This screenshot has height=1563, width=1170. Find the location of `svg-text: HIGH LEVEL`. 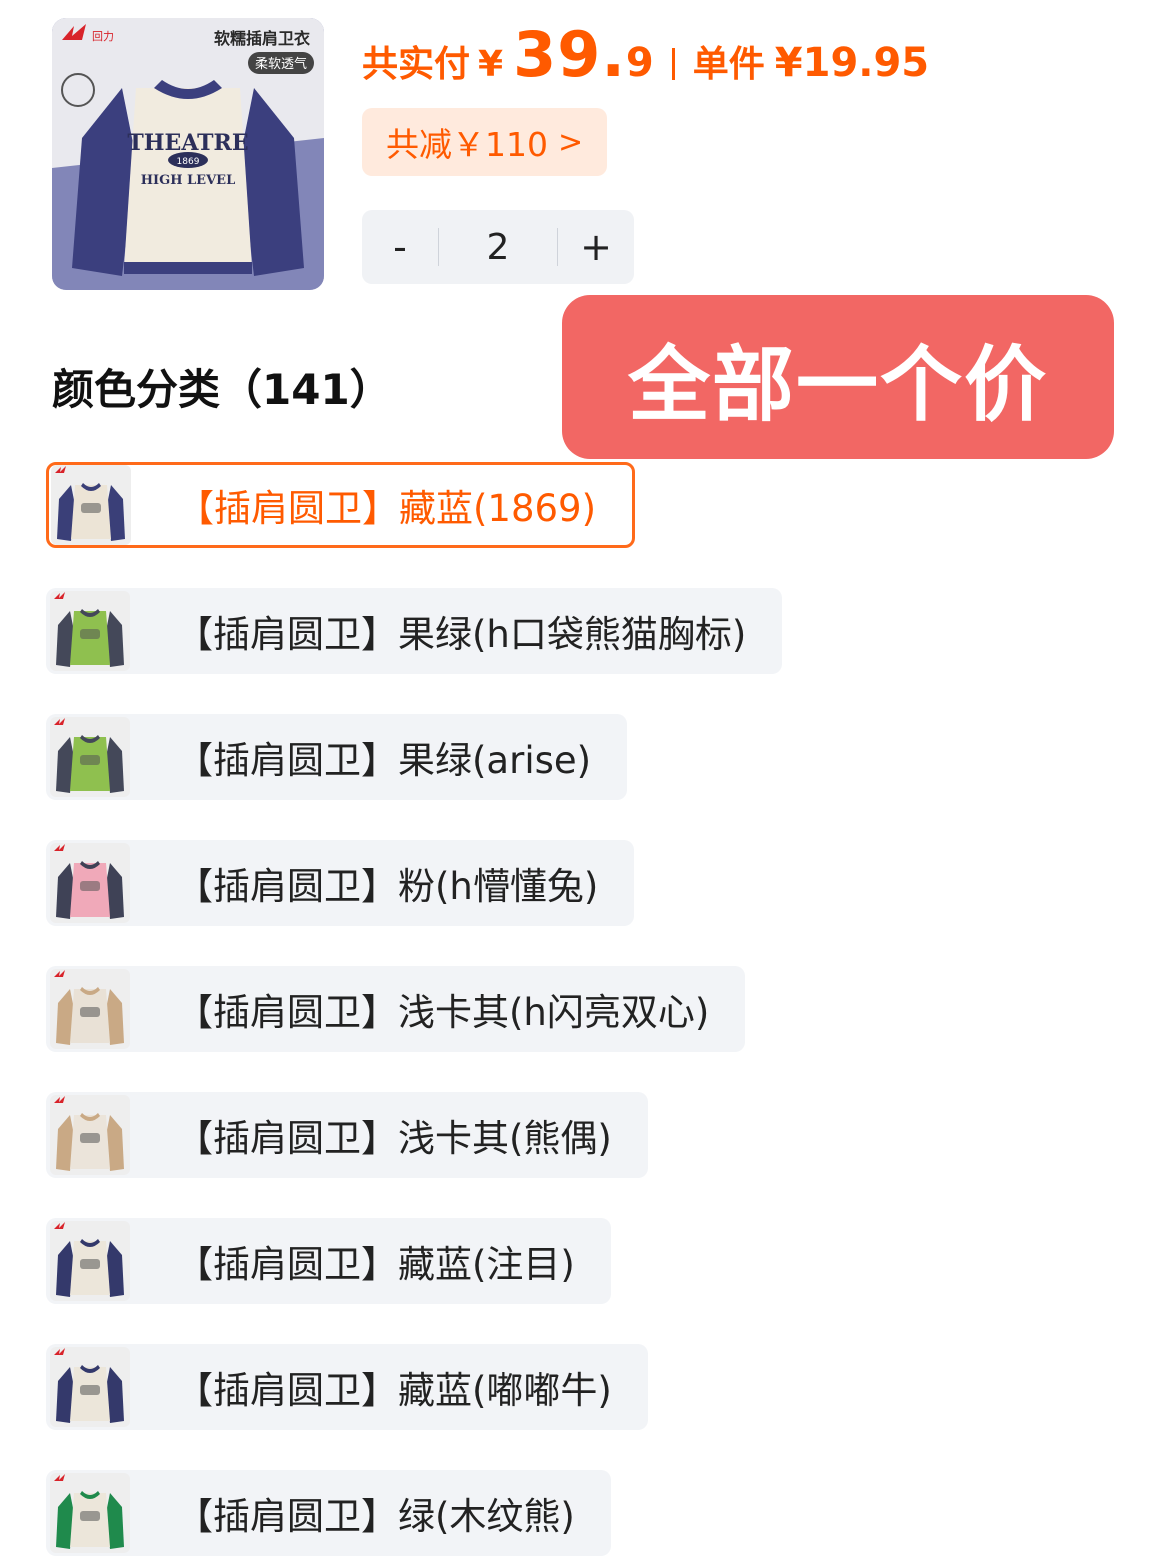

svg-text: HIGH LEVEL is located at coordinates (188, 180).